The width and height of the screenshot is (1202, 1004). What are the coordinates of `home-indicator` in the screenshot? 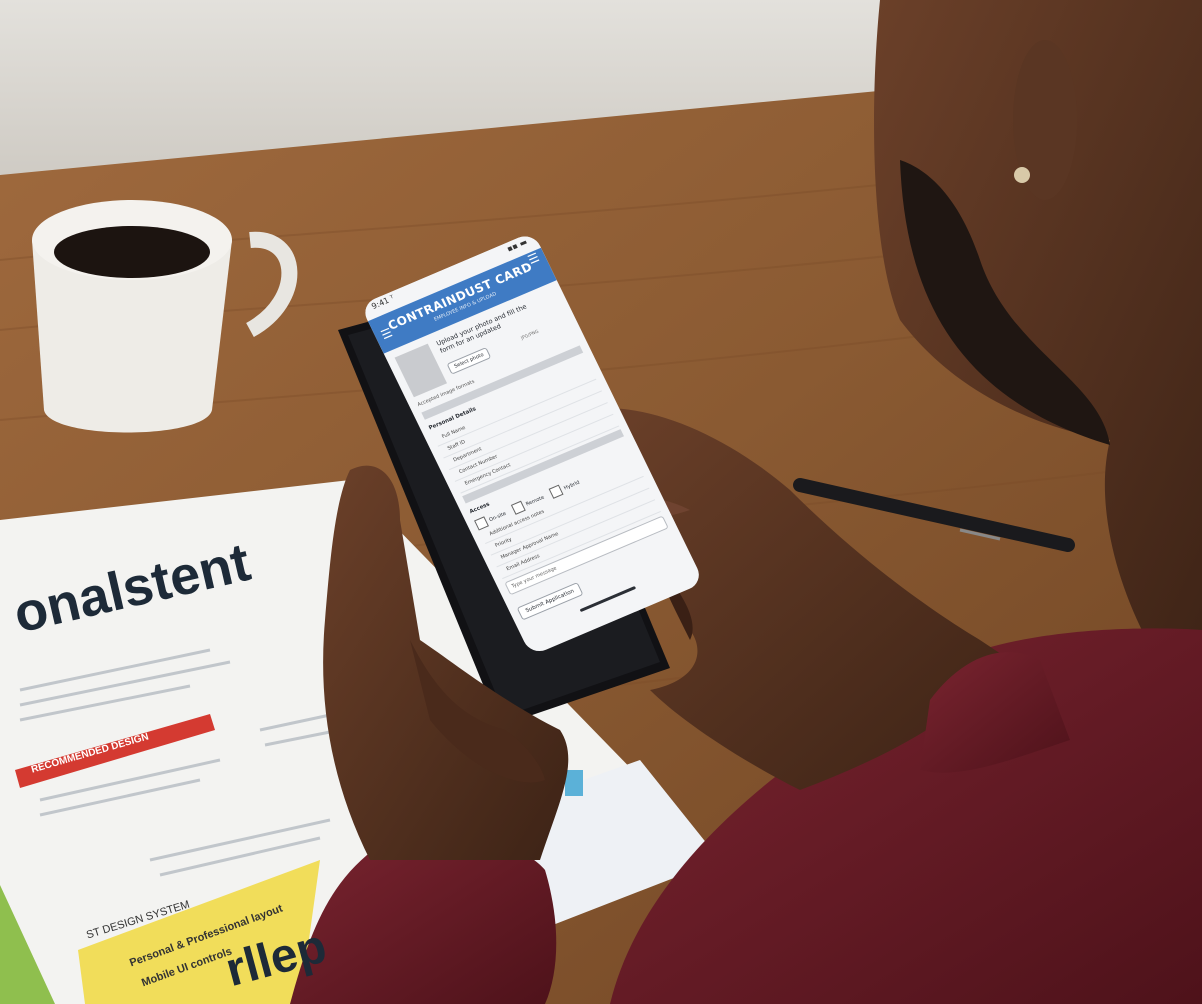 It's located at (608, 599).